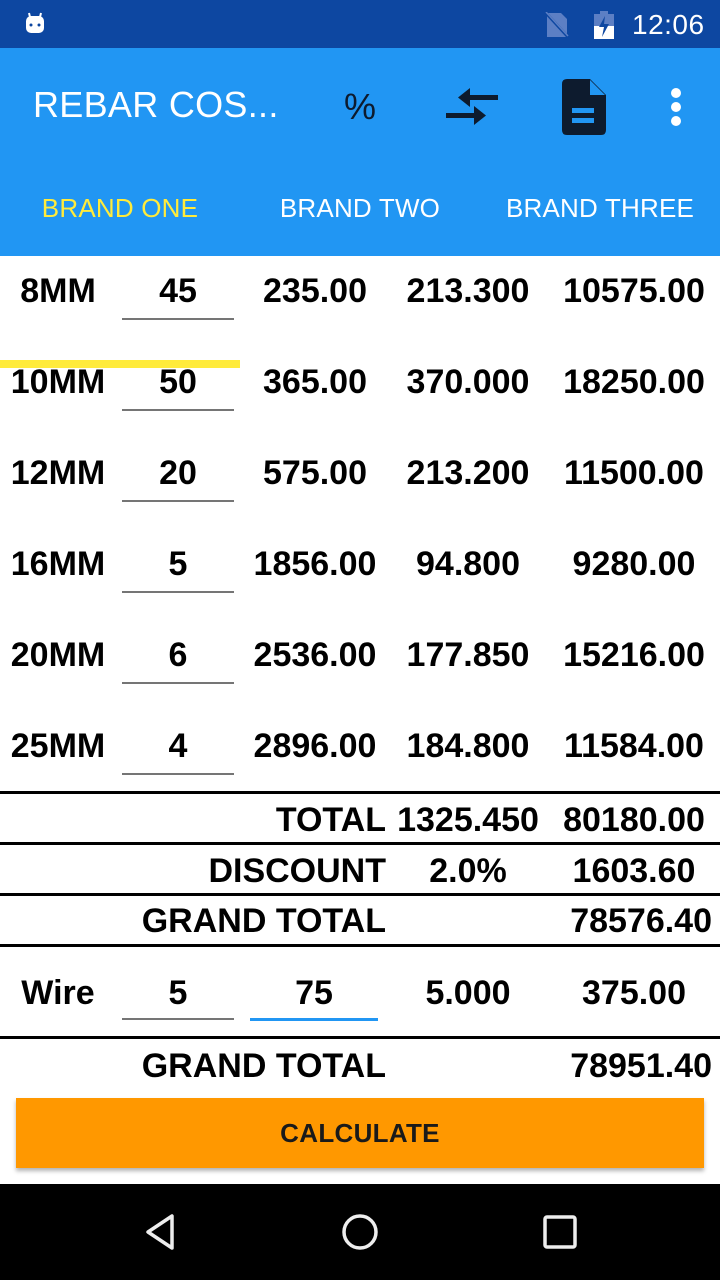 Image resolution: width=720 pixels, height=1280 pixels. I want to click on rebar-size: 20MM, so click(58, 655).